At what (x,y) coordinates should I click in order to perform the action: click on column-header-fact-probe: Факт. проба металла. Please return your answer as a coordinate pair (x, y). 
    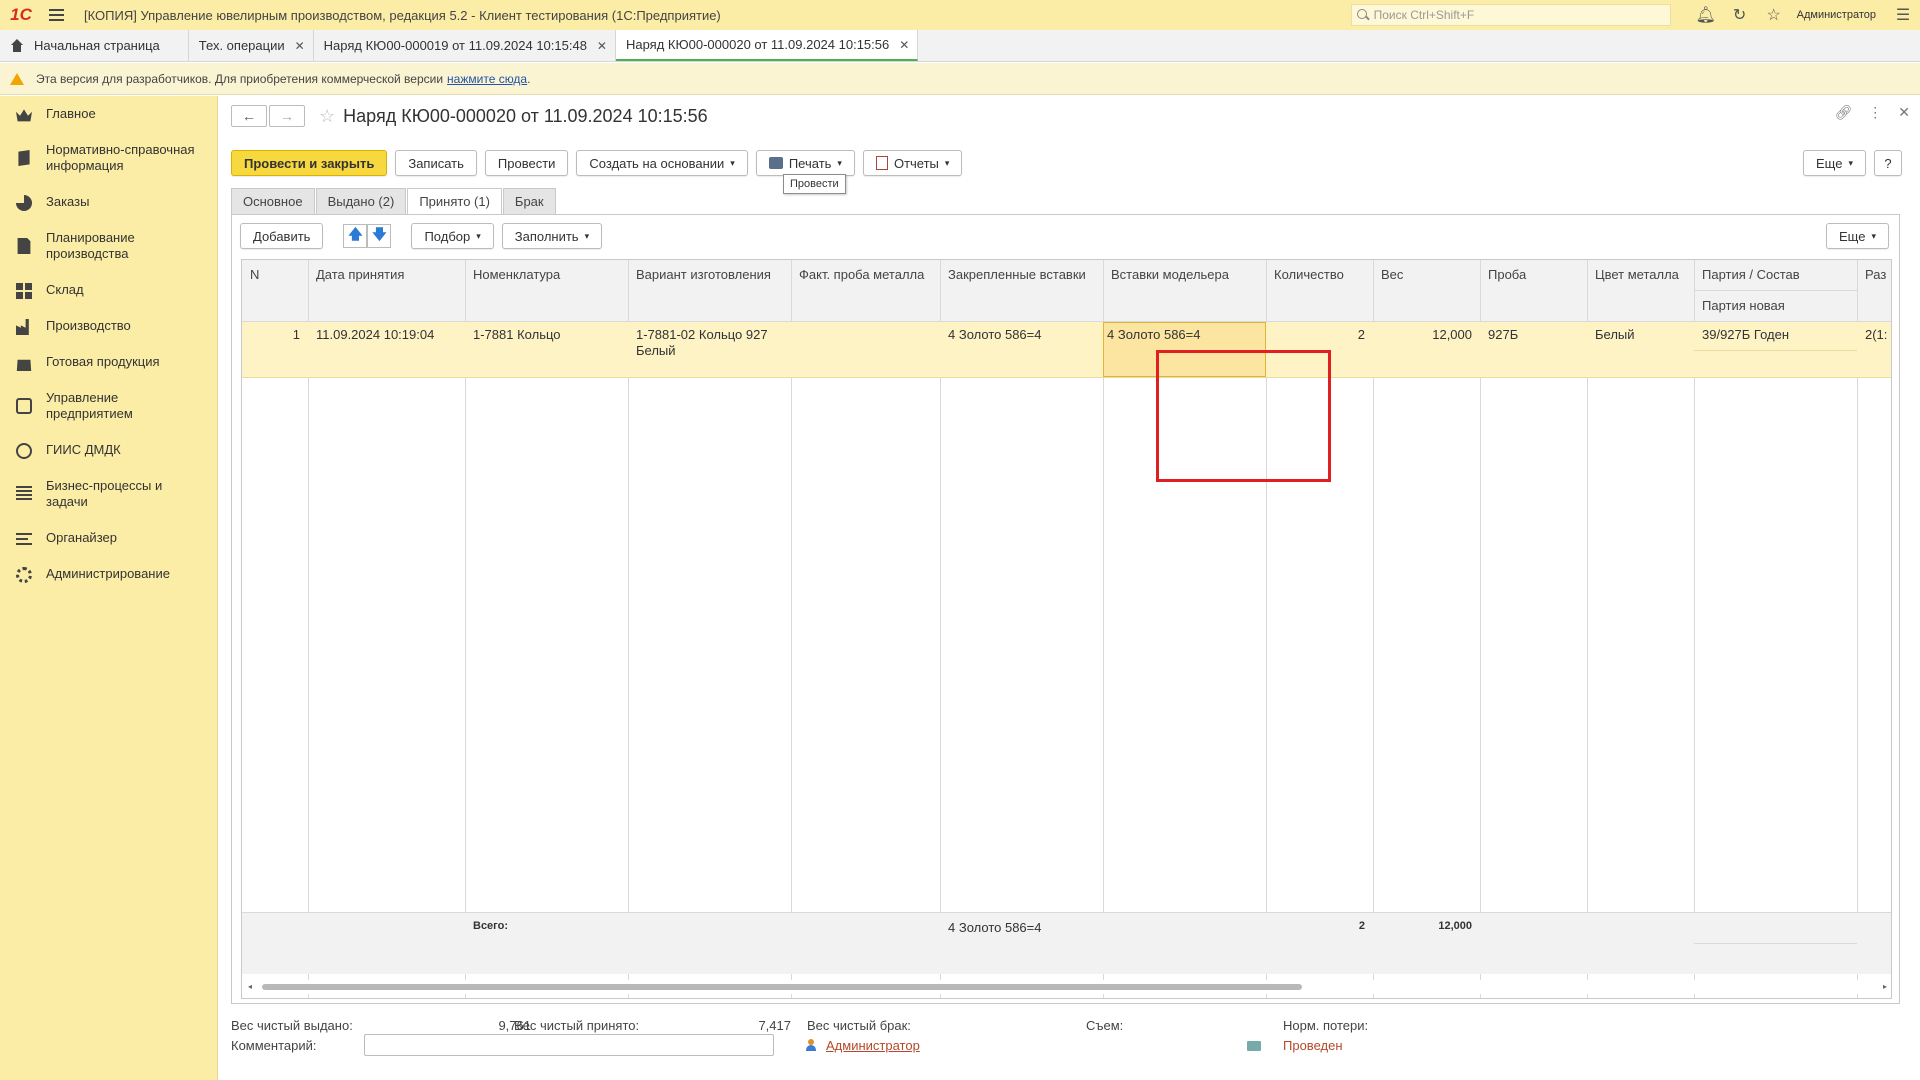
    Looking at the image, I should click on (865, 274).